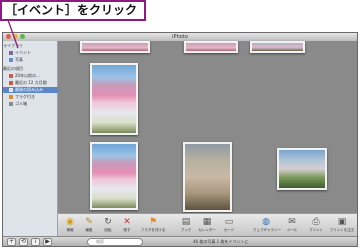  What do you see at coordinates (13, 34) in the screenshot?
I see `callout-pointer` at bounding box center [13, 34].